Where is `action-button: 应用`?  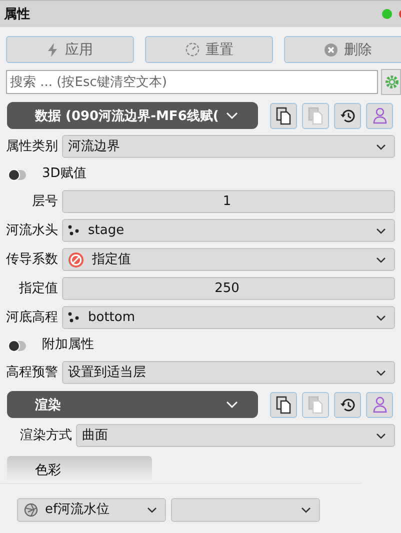
action-button: 应用 is located at coordinates (70, 49).